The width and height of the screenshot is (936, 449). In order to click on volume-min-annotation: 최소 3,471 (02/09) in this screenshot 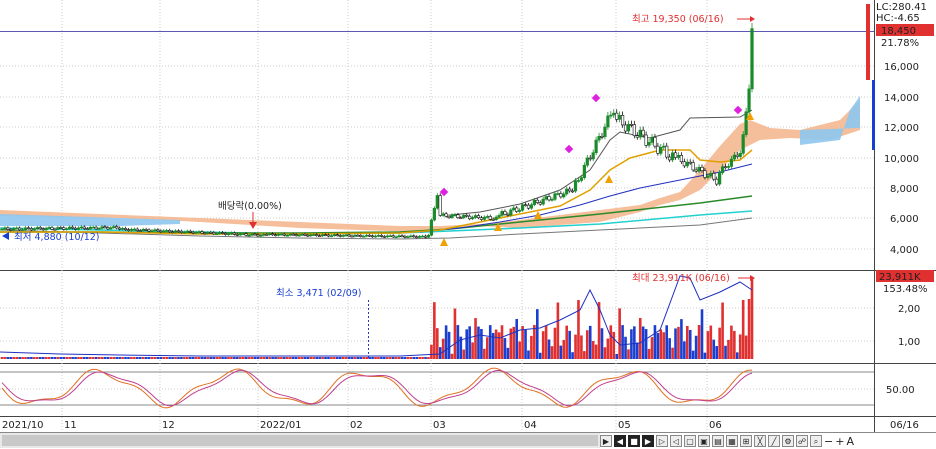, I will do `click(319, 293)`.